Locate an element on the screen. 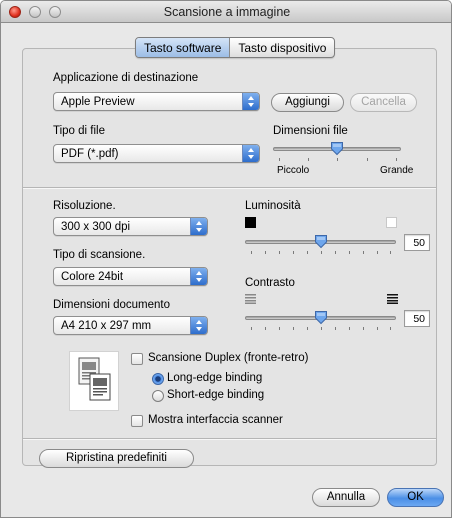  file-type-label: Tipo di file is located at coordinates (79, 131).